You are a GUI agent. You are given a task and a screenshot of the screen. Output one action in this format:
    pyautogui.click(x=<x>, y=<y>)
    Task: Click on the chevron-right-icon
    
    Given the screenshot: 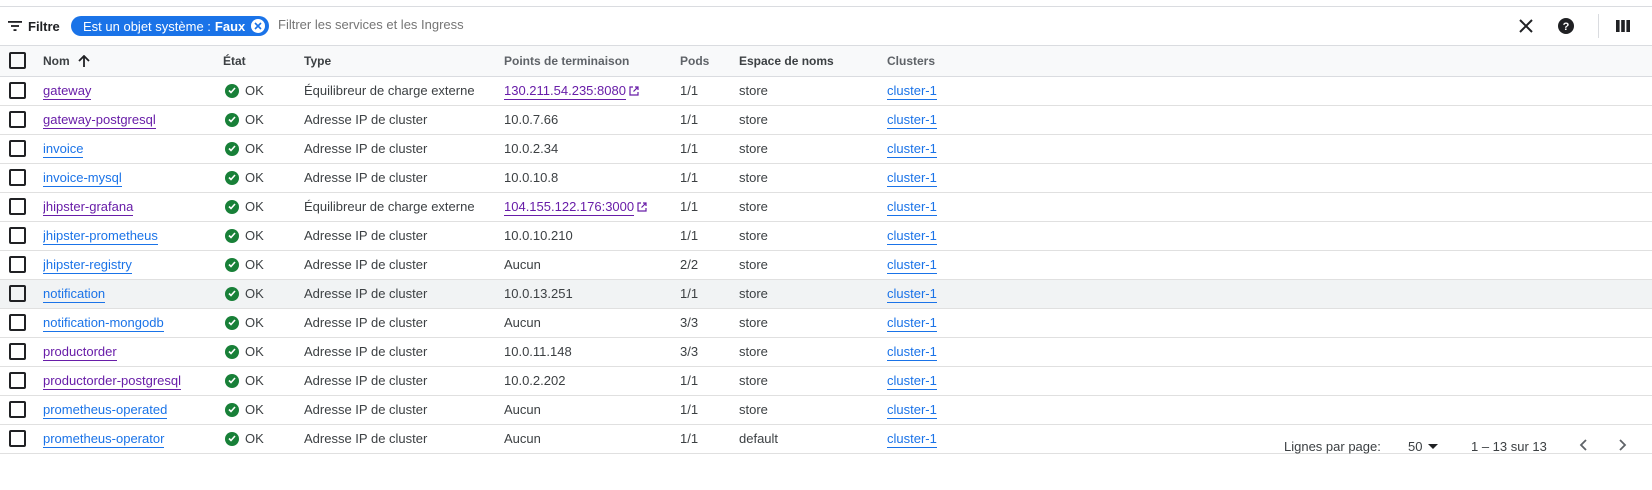 What is the action you would take?
    pyautogui.click(x=1623, y=445)
    